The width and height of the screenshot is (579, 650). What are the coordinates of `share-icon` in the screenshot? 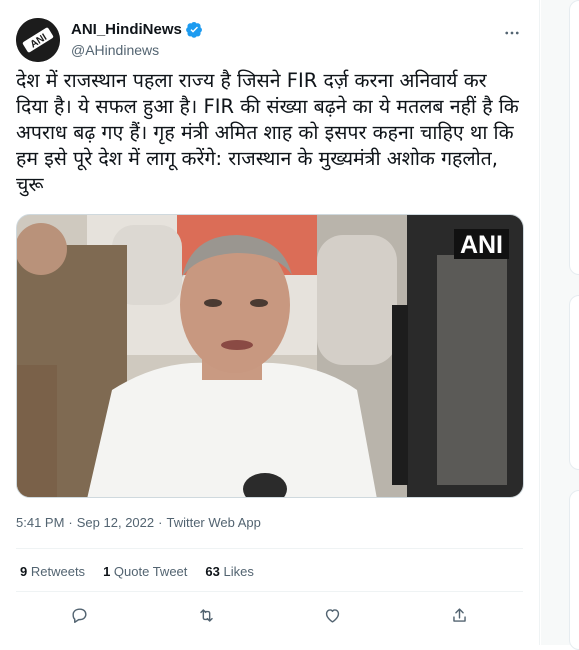 It's located at (459, 614).